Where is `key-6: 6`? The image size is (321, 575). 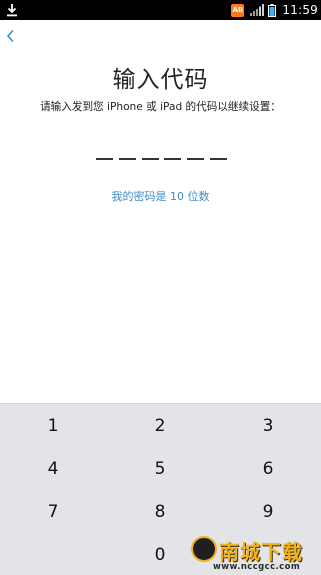
key-6: 6 is located at coordinates (268, 469).